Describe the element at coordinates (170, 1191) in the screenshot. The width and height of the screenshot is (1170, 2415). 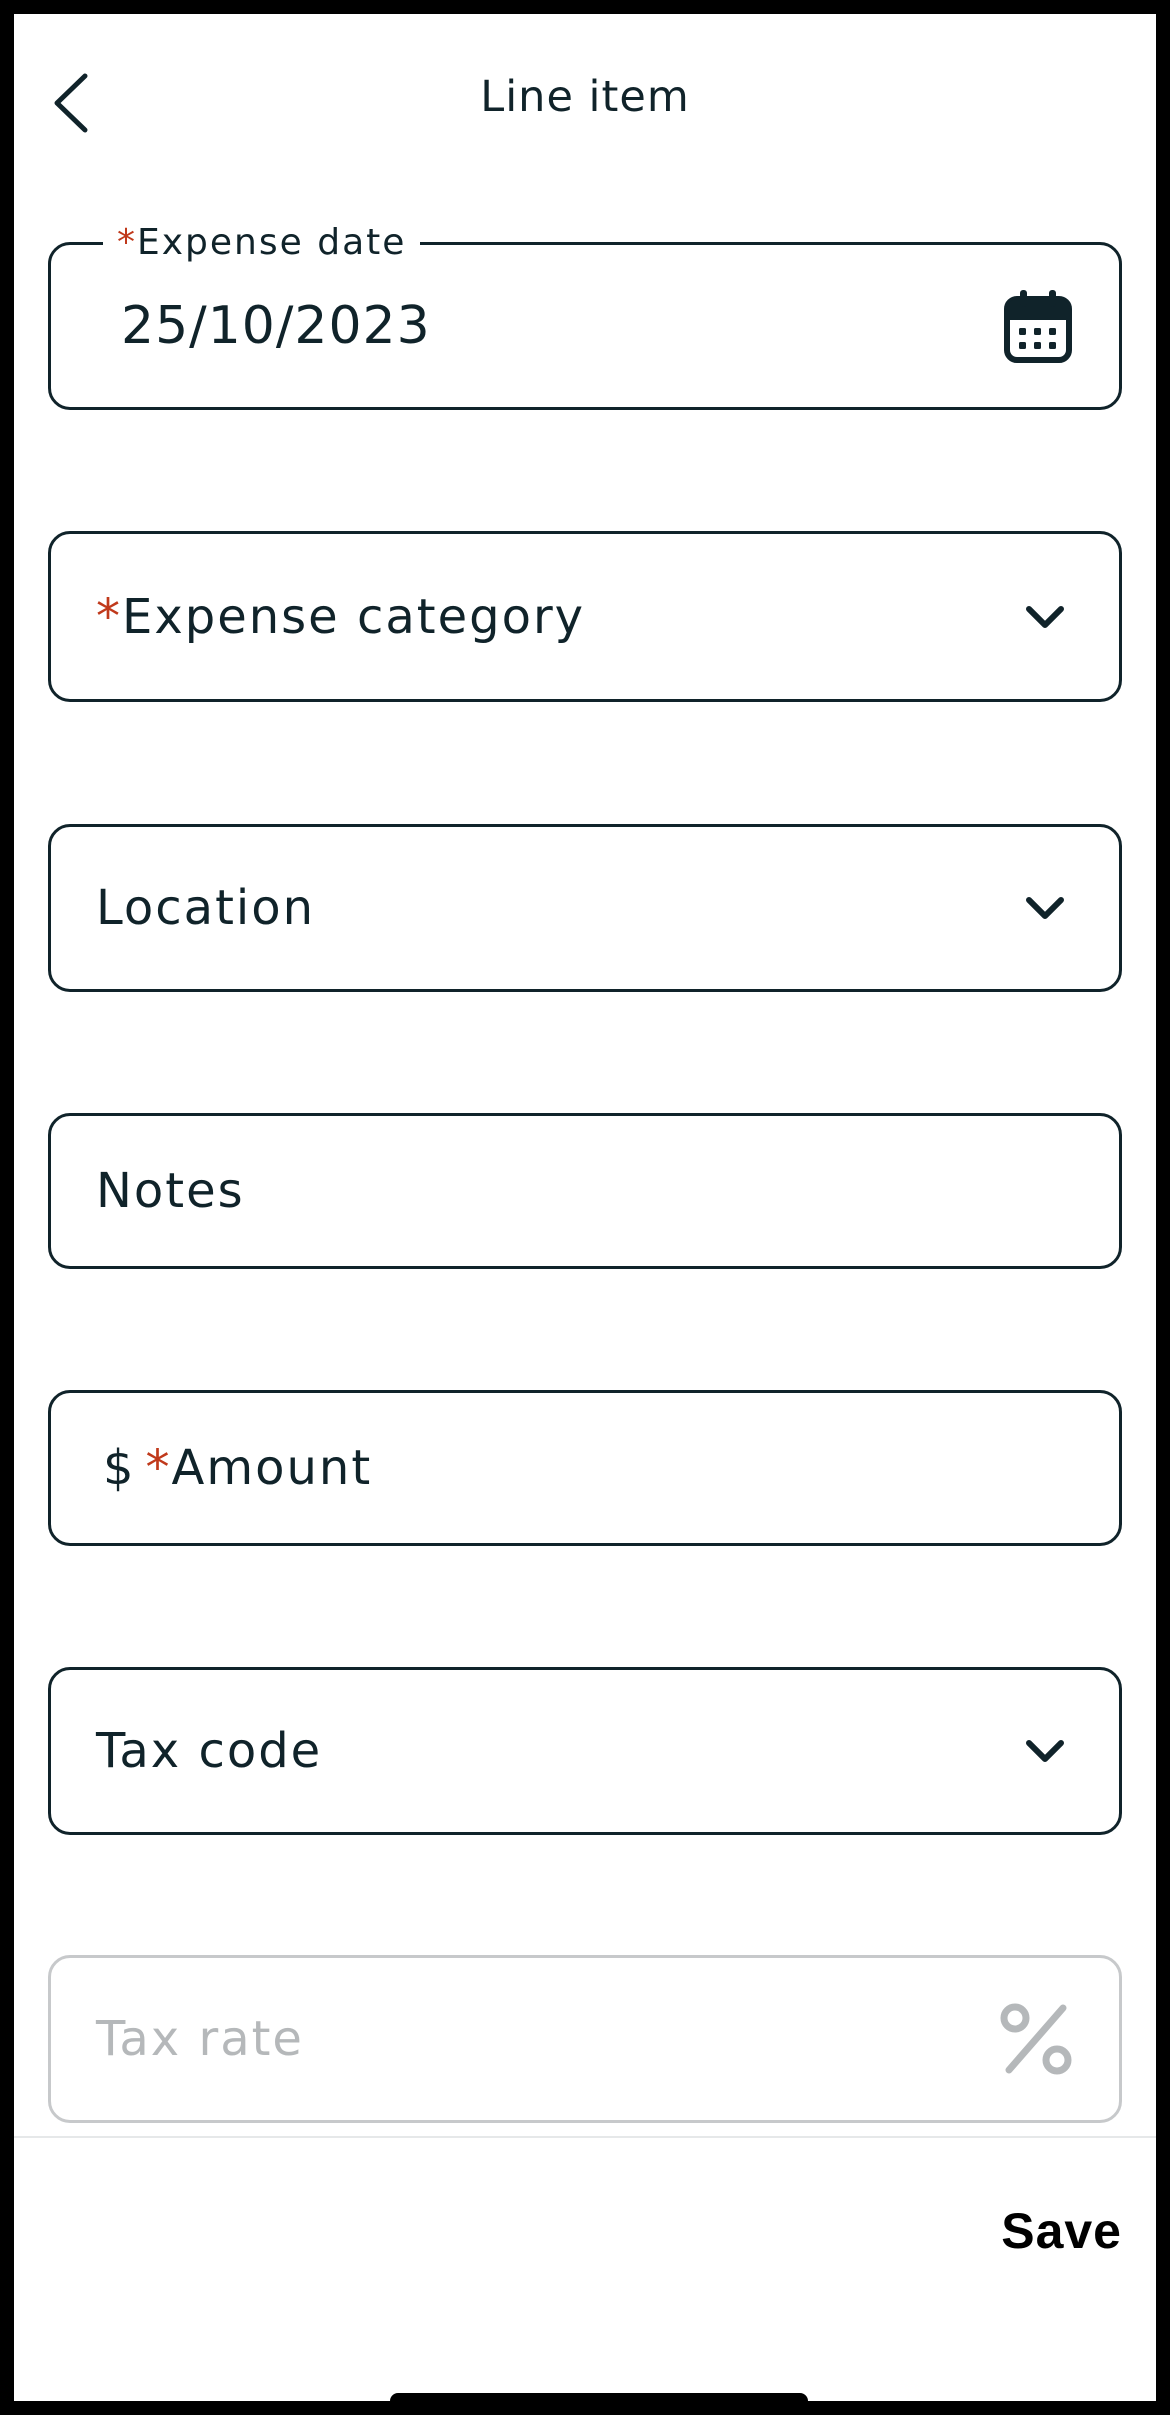
I see `notes-placeholder: Notes` at that location.